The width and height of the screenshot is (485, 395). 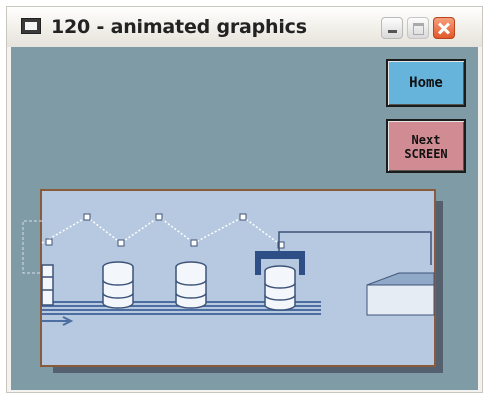 What do you see at coordinates (32, 247) in the screenshot?
I see `dashed-guide` at bounding box center [32, 247].